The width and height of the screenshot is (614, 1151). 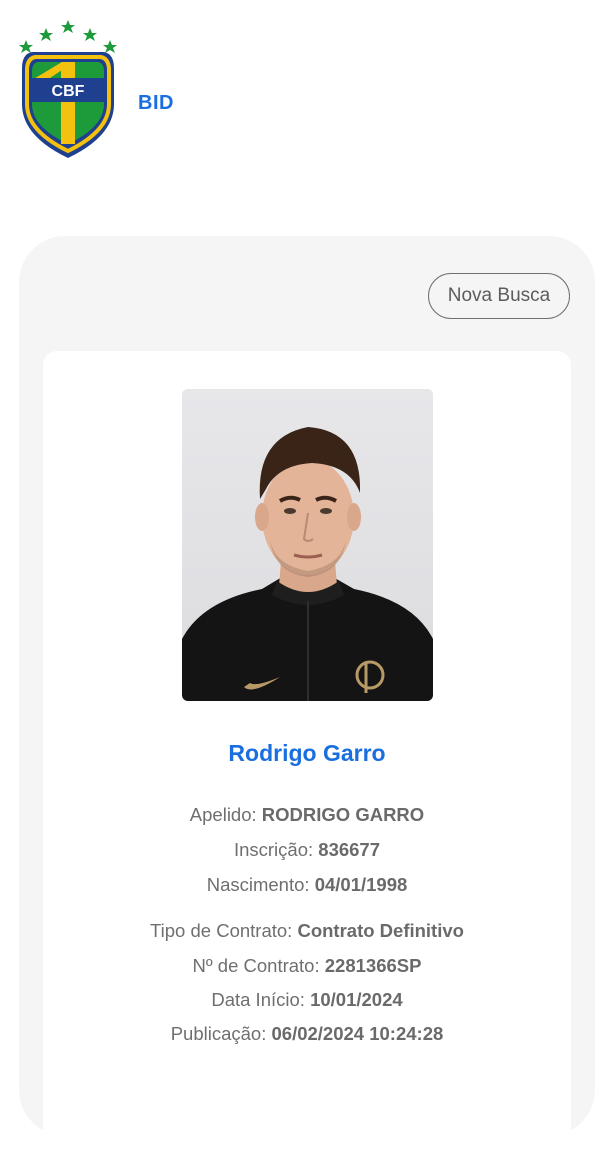 I want to click on publicacao-value: 06/02/2024 10:24:28, so click(x=357, y=1033).